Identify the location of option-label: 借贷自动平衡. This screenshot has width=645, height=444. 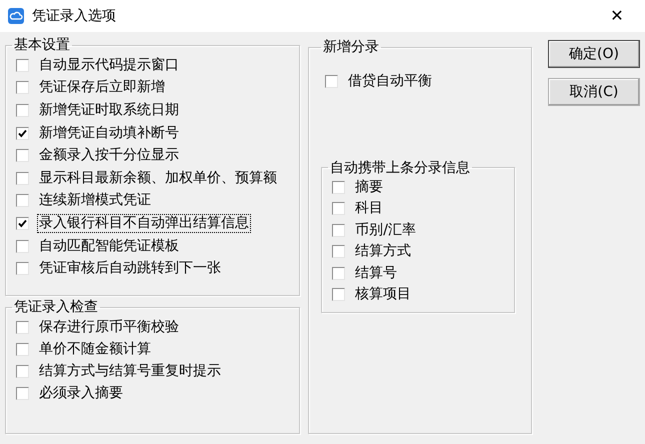
(390, 81).